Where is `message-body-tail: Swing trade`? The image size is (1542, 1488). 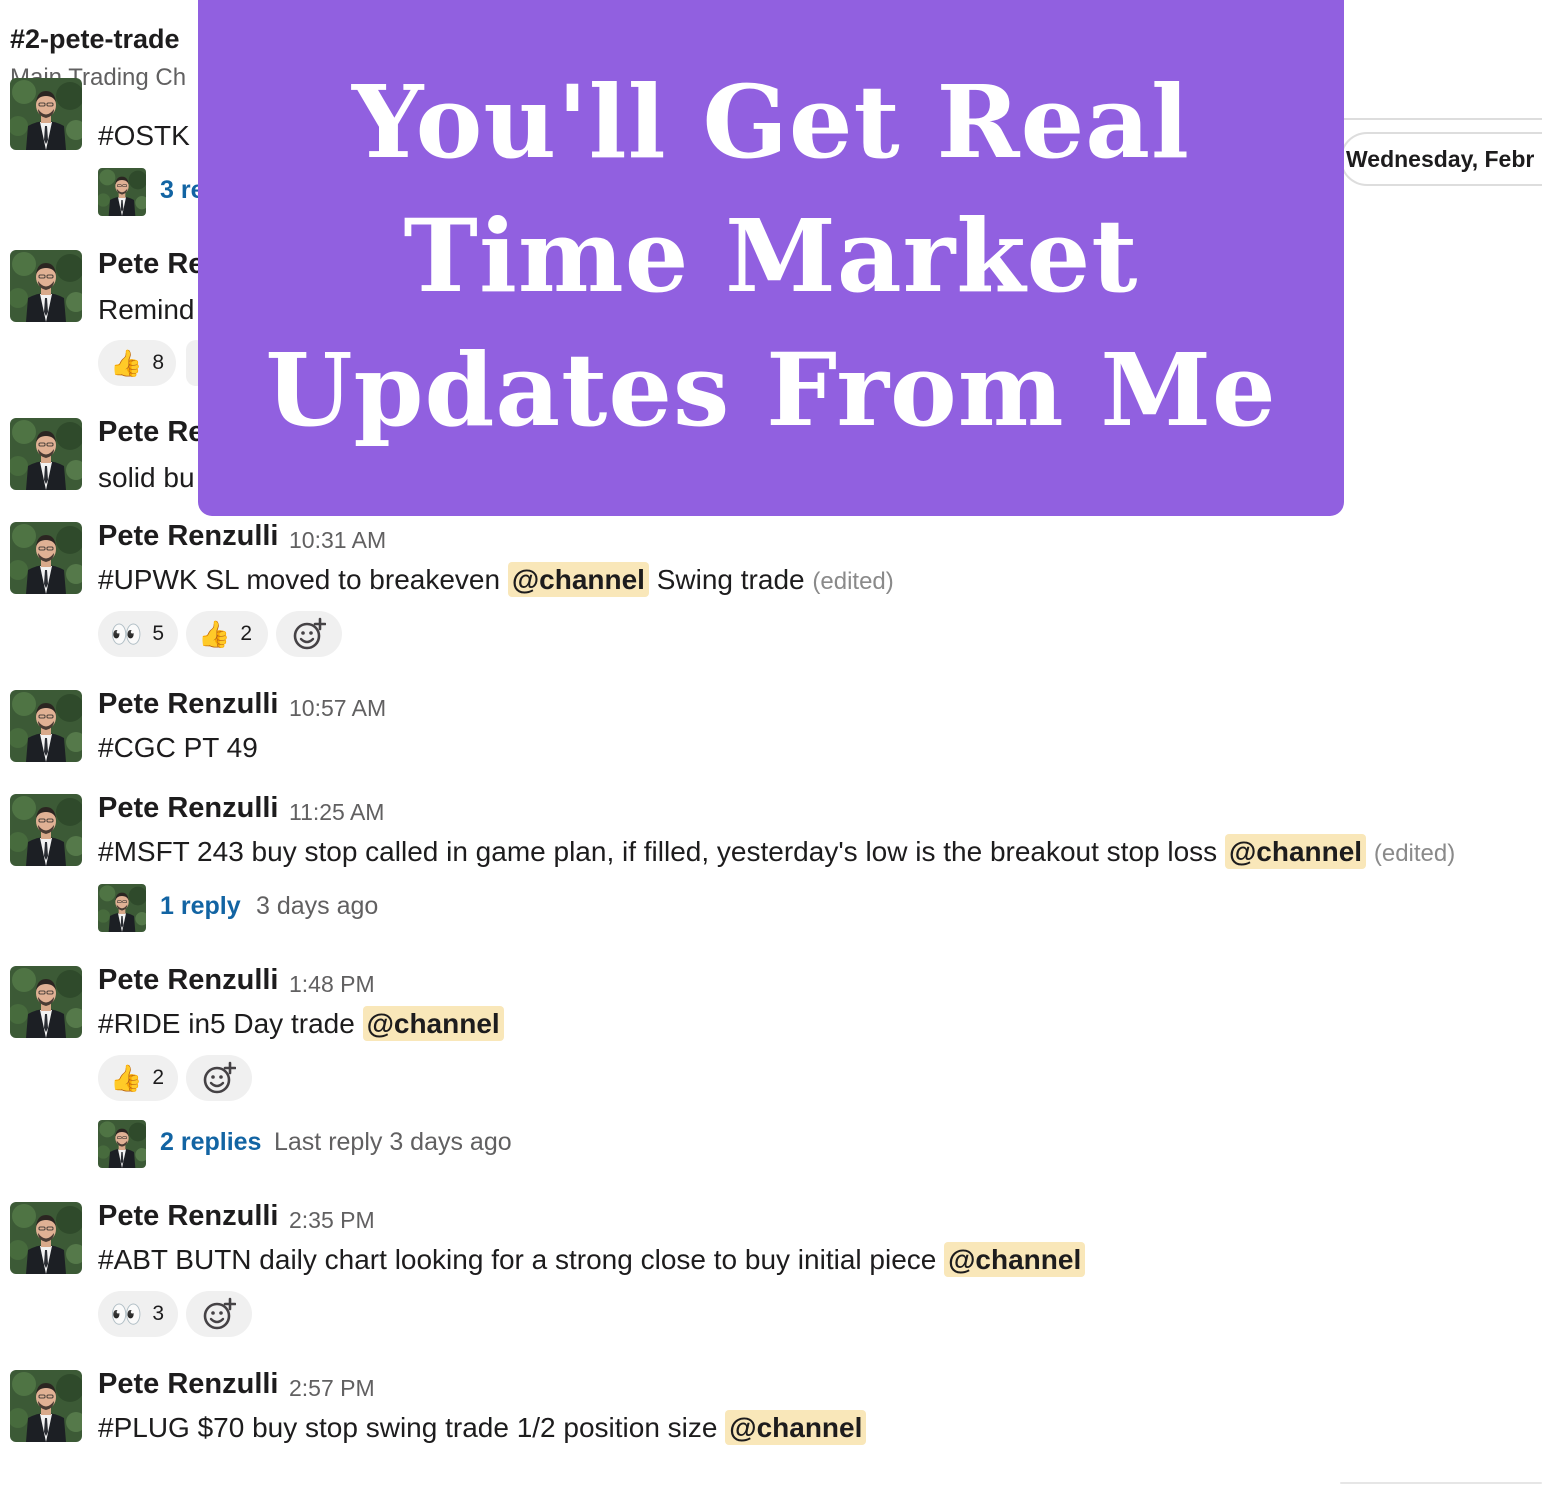
message-body-tail: Swing trade is located at coordinates (730, 579).